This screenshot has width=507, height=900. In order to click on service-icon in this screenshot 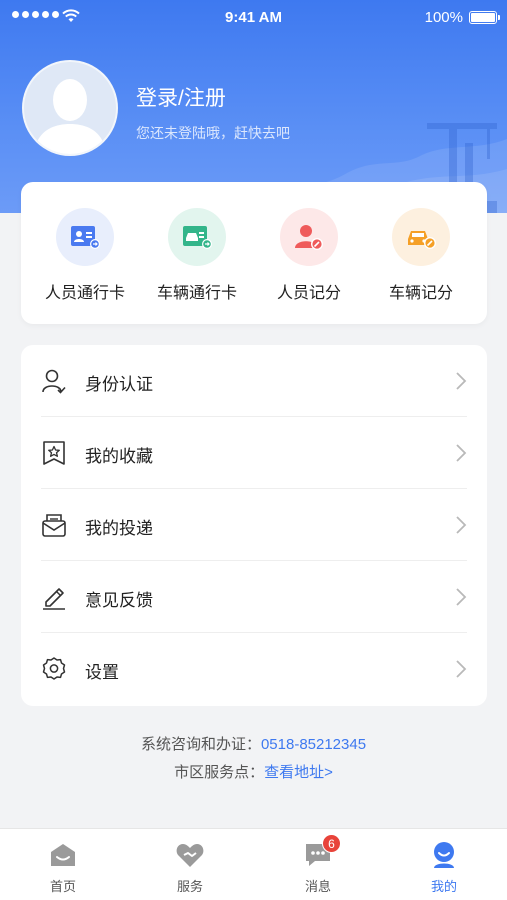, I will do `click(190, 855)`.